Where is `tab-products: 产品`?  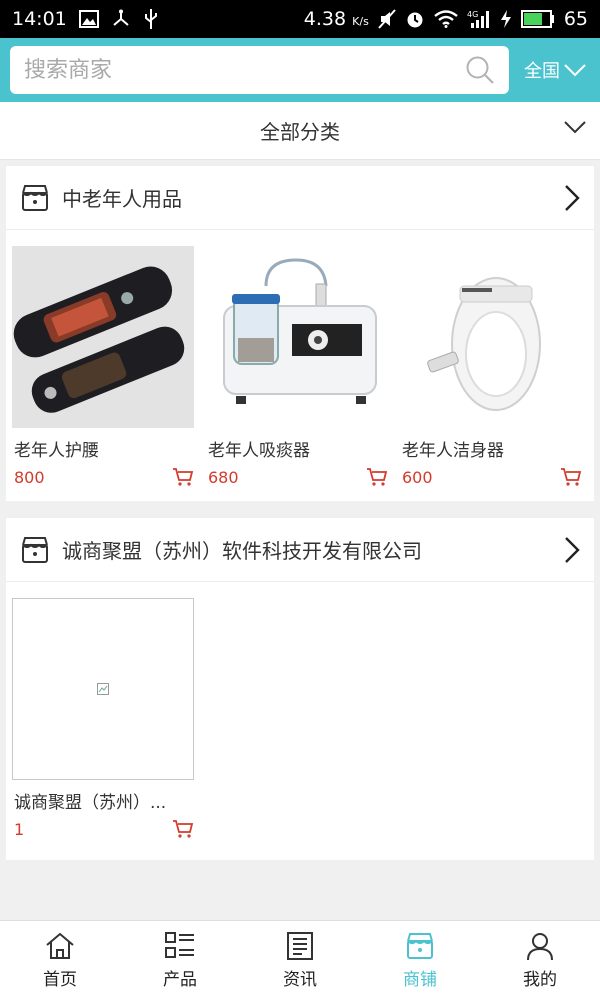 tab-products: 产品 is located at coordinates (180, 960).